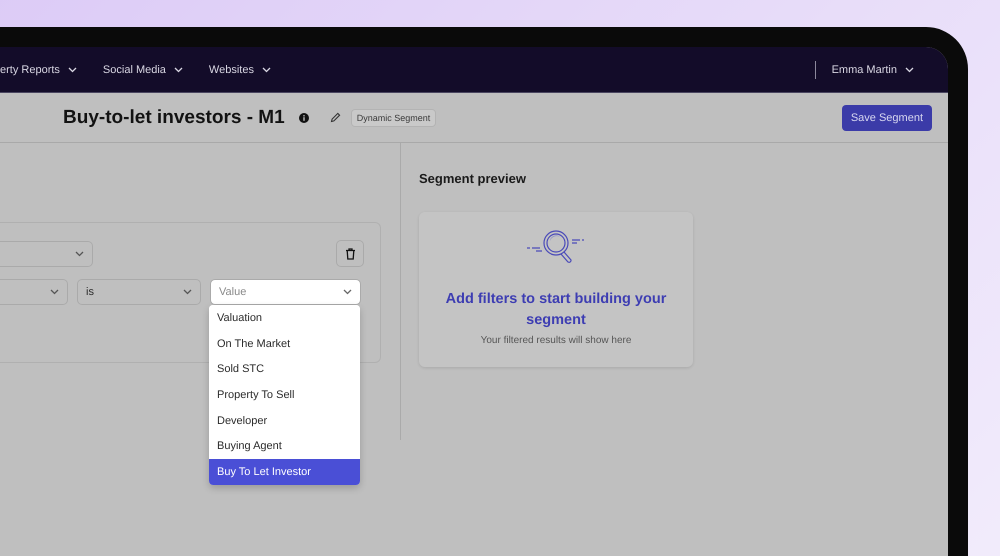 This screenshot has width=1000, height=556. What do you see at coordinates (556, 310) in the screenshot?
I see `empty-state-heading: Add filters to start building your segment` at bounding box center [556, 310].